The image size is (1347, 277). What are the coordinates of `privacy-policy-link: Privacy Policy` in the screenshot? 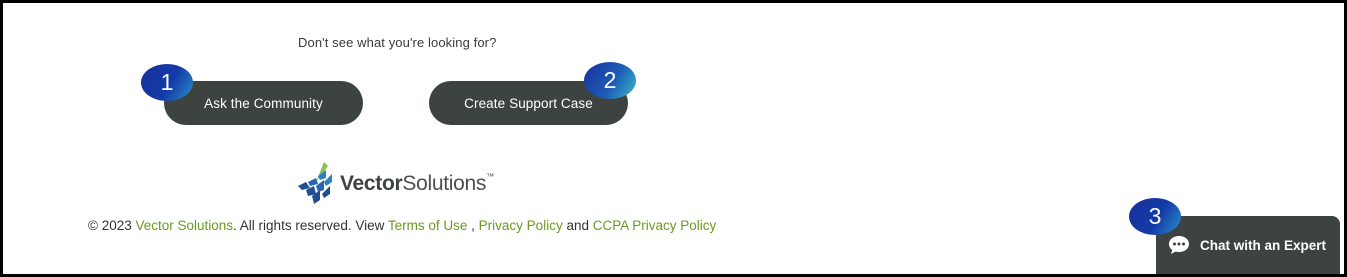 It's located at (521, 225).